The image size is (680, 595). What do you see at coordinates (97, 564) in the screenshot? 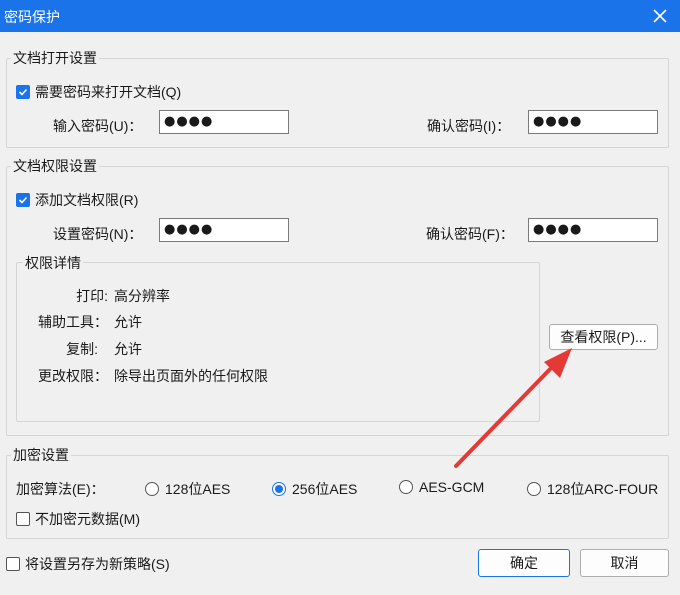
I see `save-policy-label: 将设置另存为新策略(S)` at bounding box center [97, 564].